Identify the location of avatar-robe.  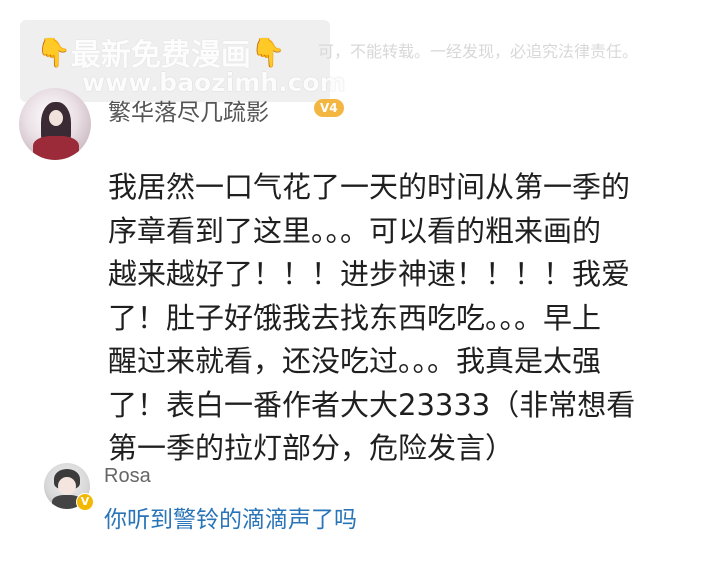
(56, 148).